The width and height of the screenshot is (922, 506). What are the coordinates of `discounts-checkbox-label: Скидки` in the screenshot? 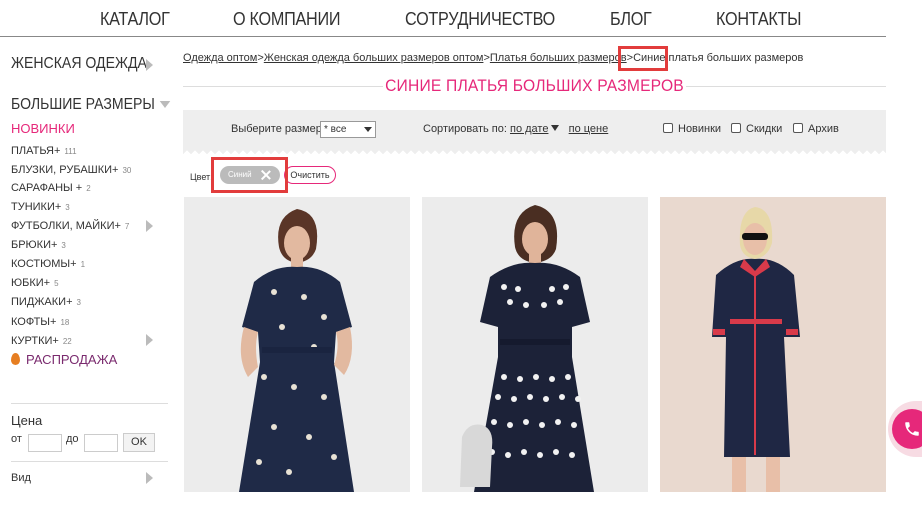 It's located at (764, 129).